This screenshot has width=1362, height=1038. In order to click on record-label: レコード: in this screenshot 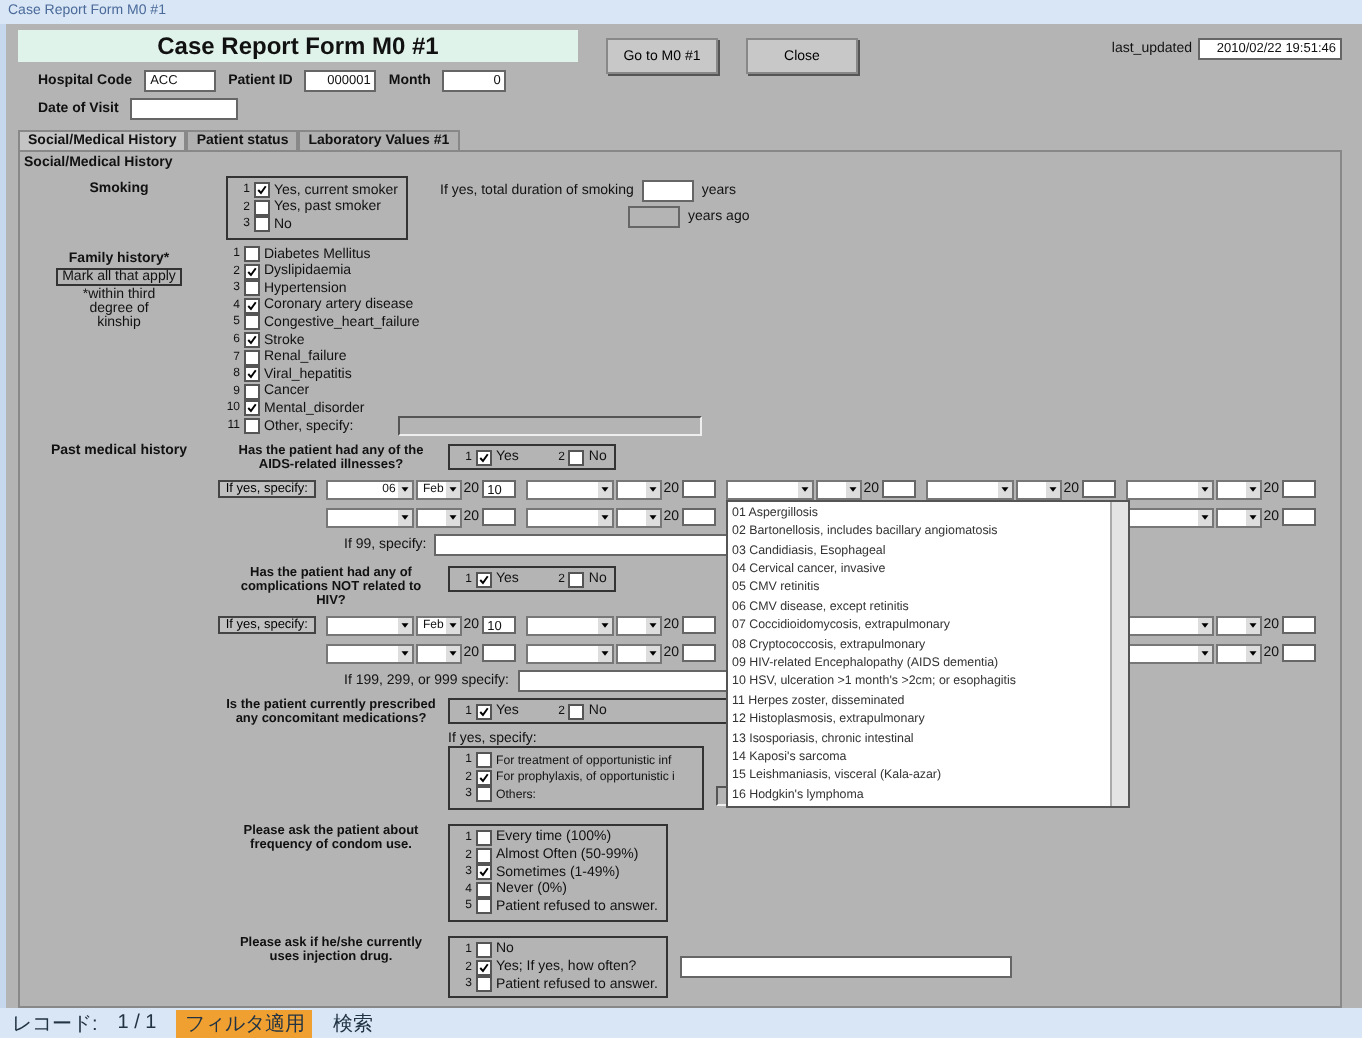, I will do `click(55, 1024)`.